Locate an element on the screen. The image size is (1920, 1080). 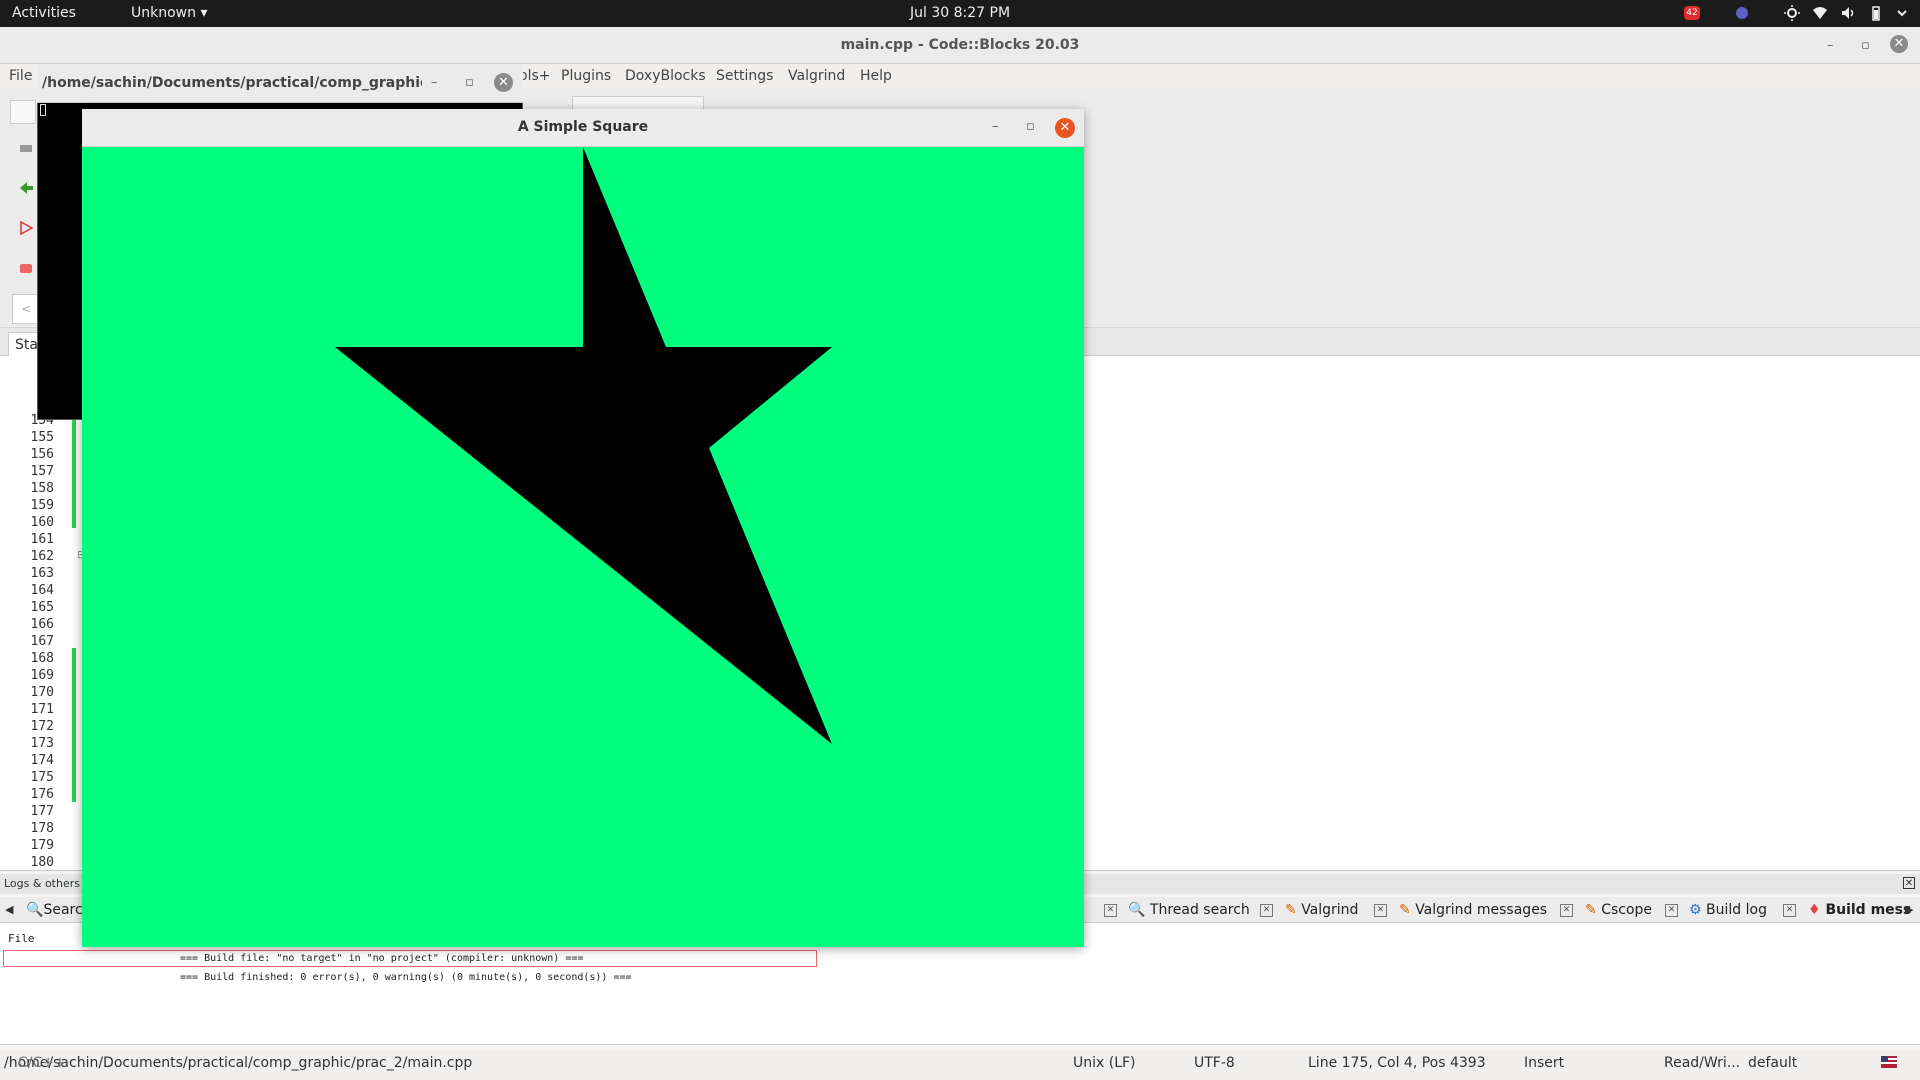
app-menu-label: Unknown is located at coordinates (163, 13).